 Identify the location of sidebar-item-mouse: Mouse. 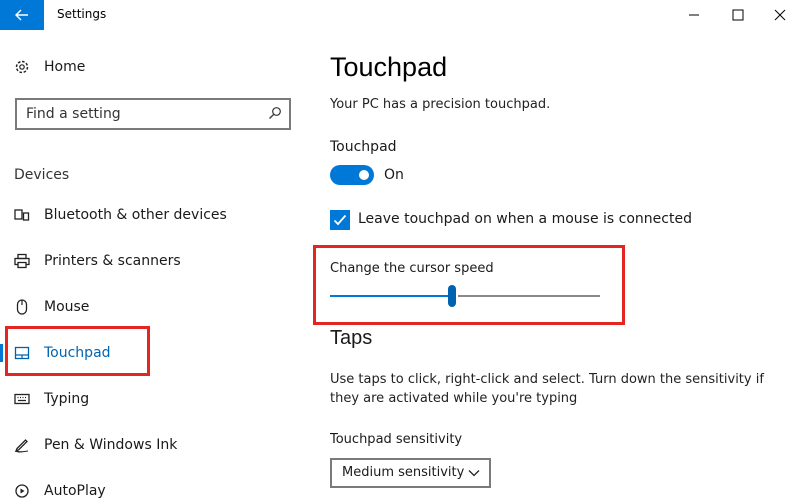
(150, 307).